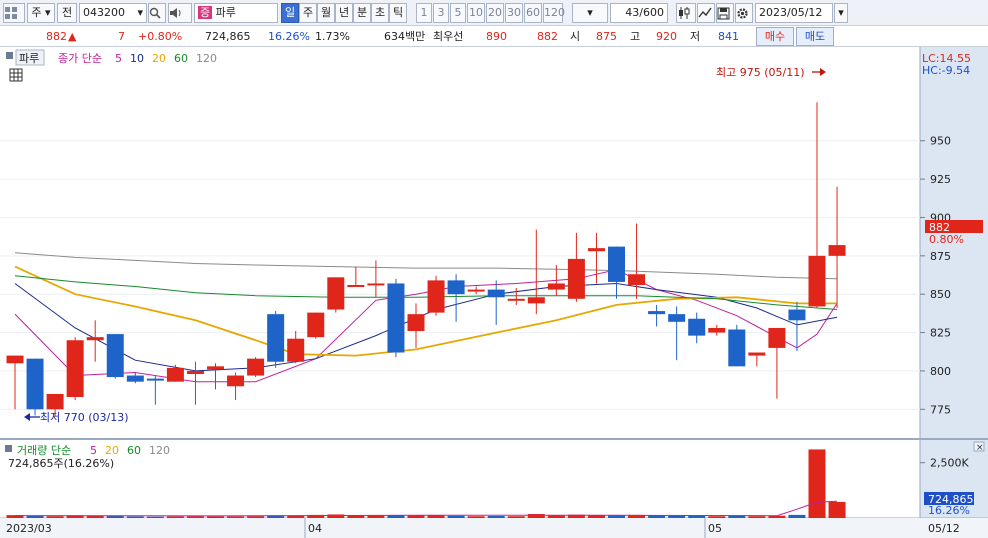 Image resolution: width=988 pixels, height=538 pixels. Describe the element at coordinates (441, 13) in the screenshot. I see `interval-tab-3: 3` at that location.